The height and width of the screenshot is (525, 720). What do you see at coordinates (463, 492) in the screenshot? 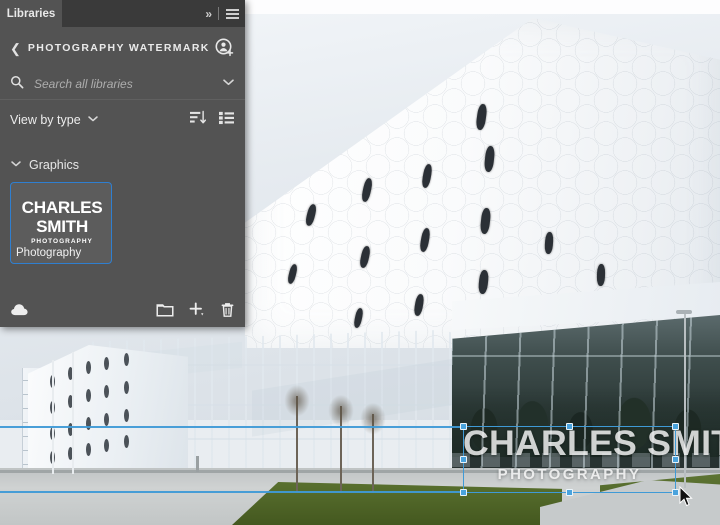
I see `transform-handle-bottom-left` at bounding box center [463, 492].